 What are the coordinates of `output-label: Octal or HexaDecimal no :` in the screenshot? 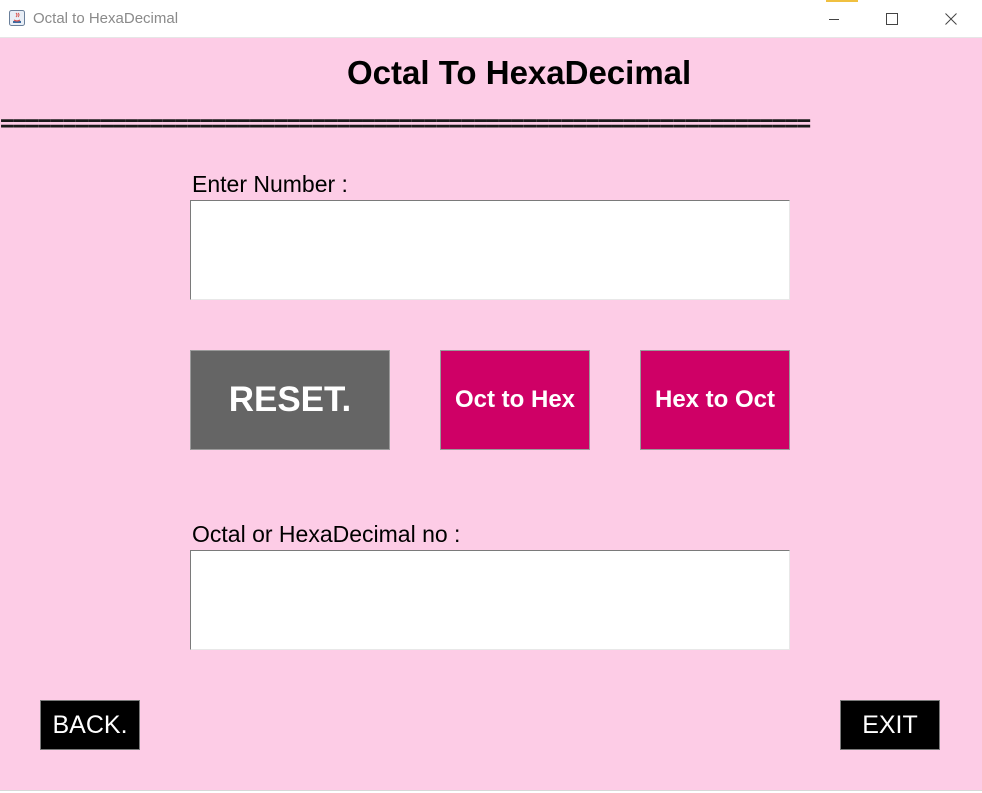 It's located at (326, 534).